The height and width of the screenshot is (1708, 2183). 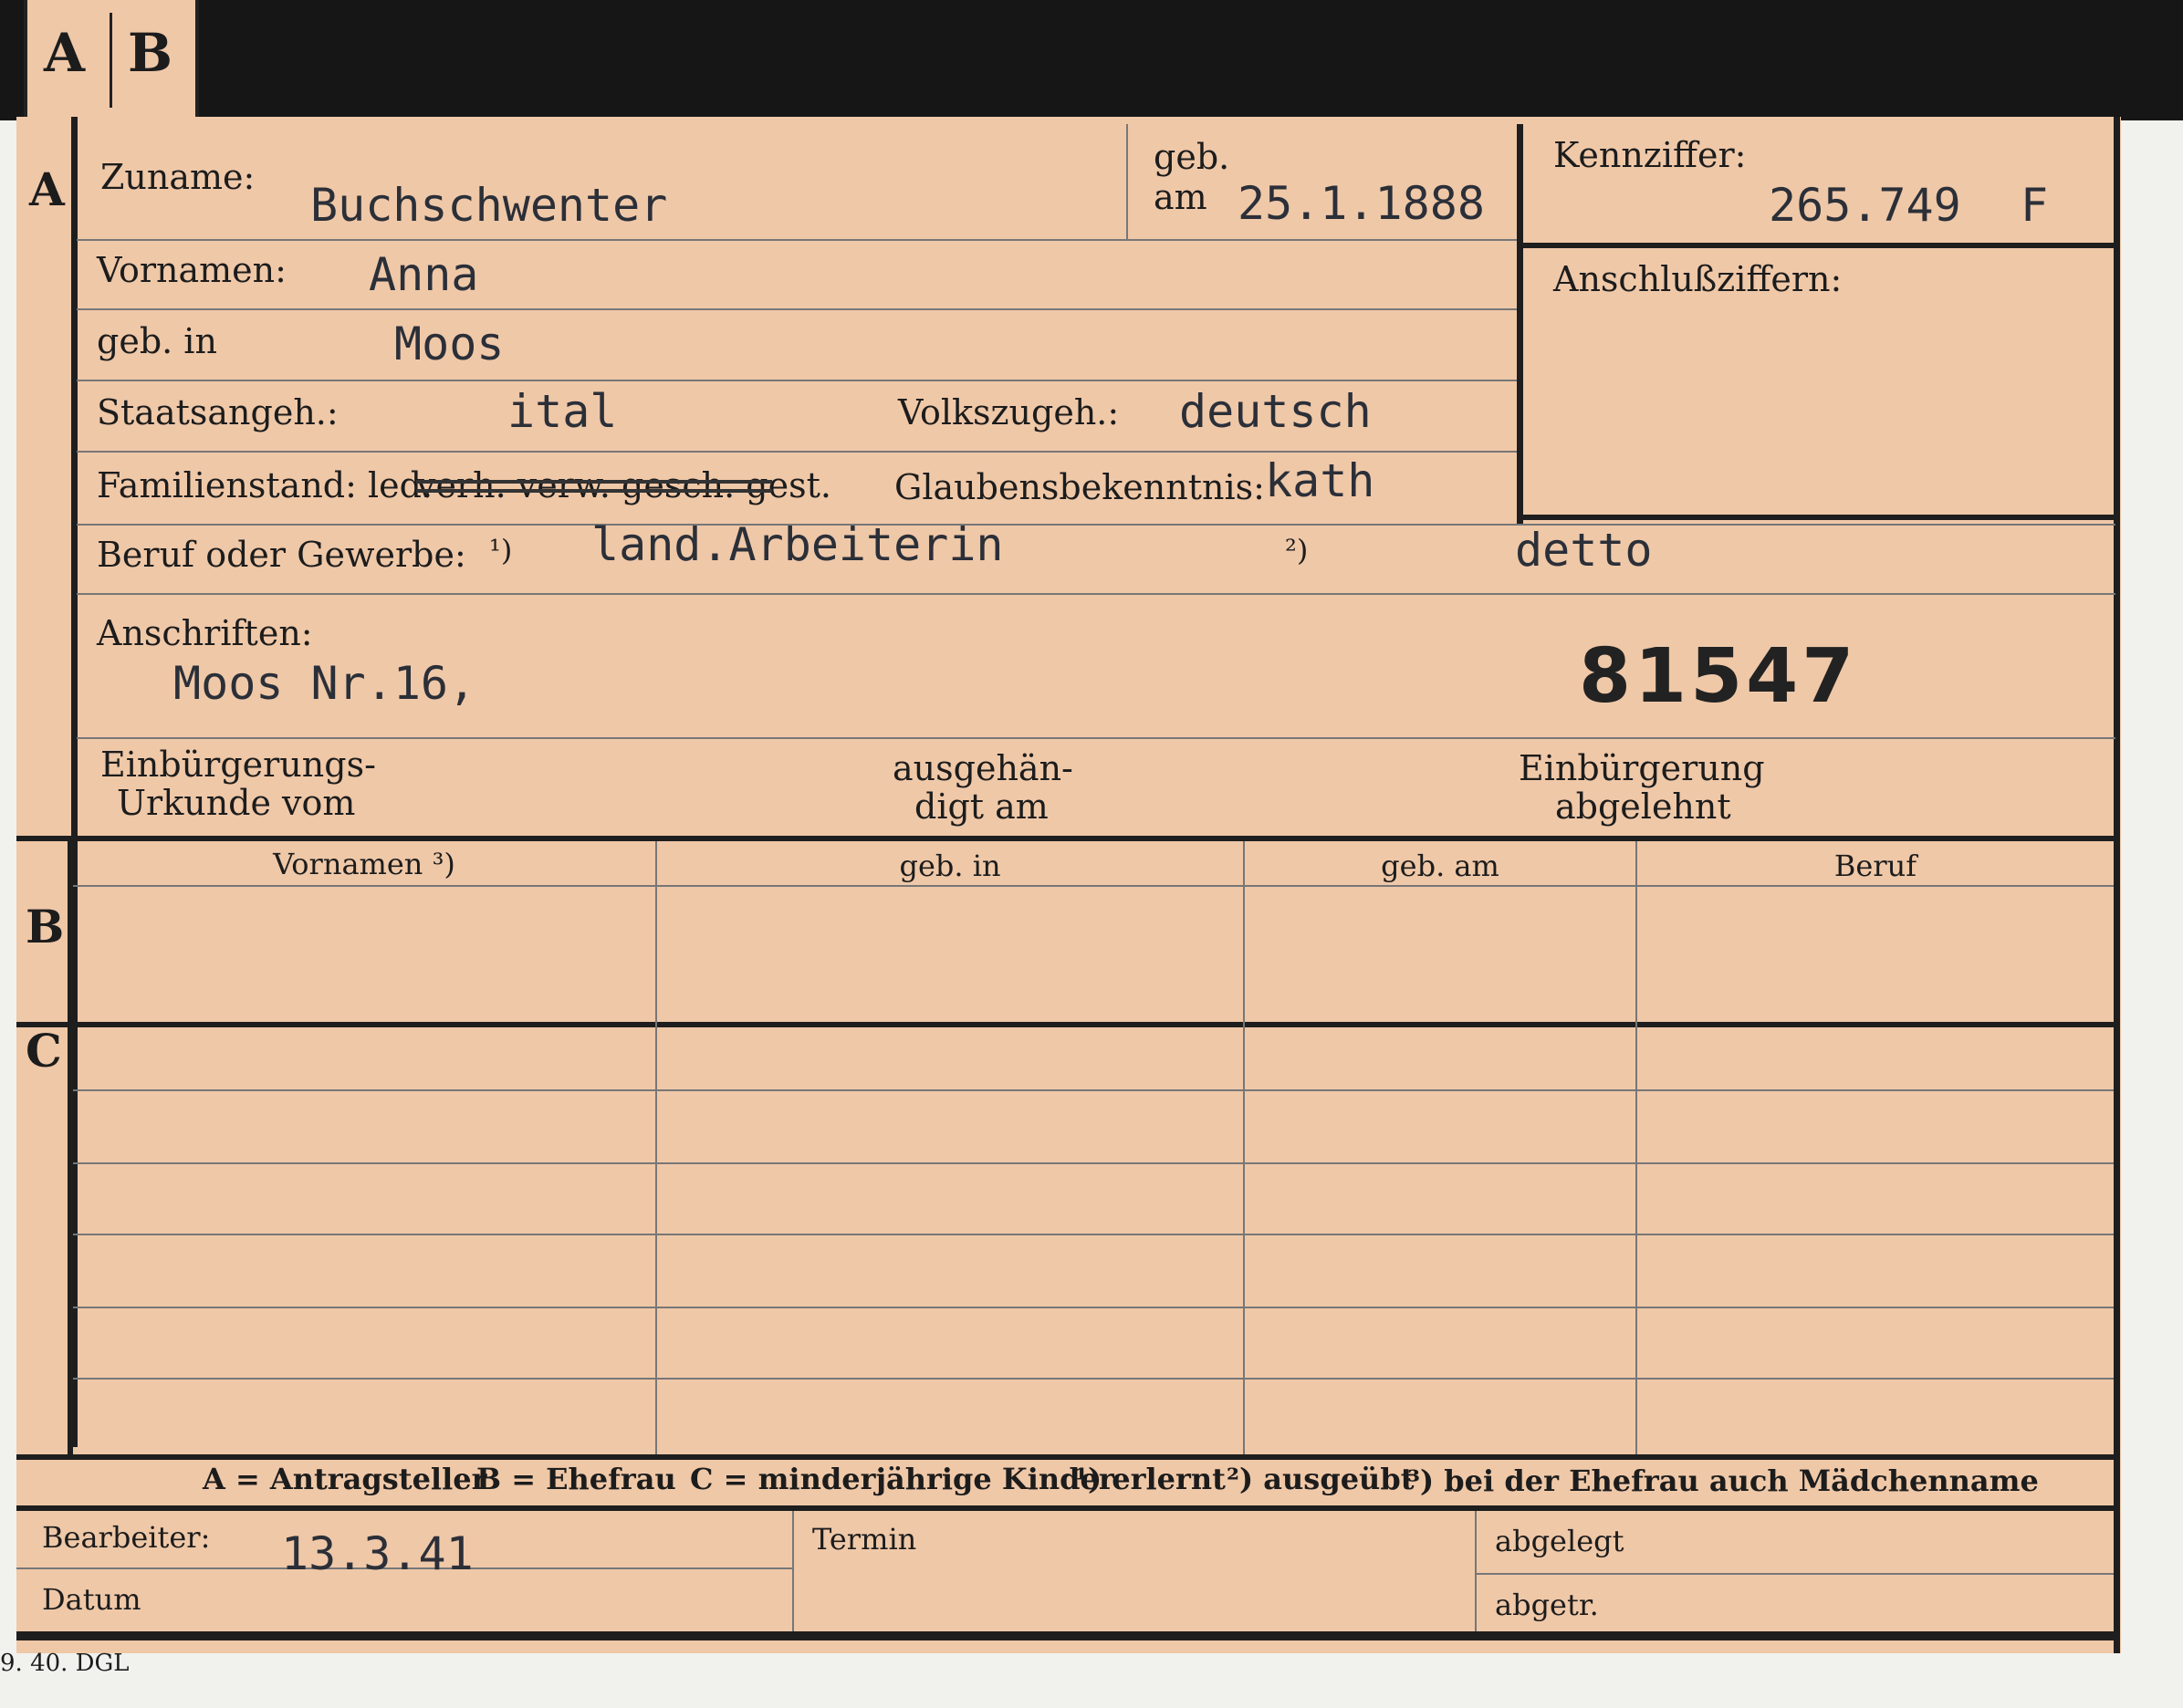 What do you see at coordinates (178, 177) in the screenshot?
I see `surname-label: Zuname:` at bounding box center [178, 177].